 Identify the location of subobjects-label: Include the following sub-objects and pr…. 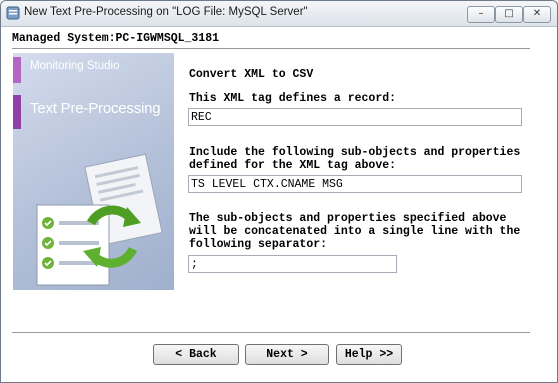
(355, 159).